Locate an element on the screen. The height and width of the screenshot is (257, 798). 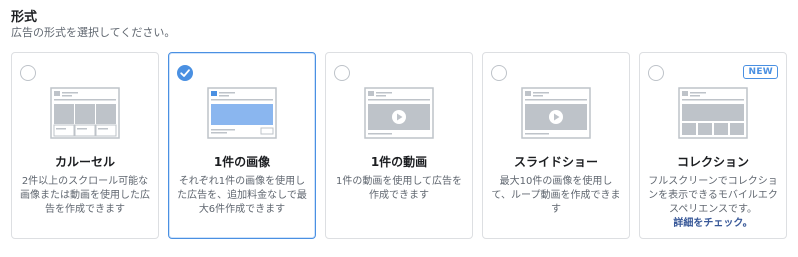
format-card-single-video: 1件の動画 1件の動画を使用して広告を作成できます is located at coordinates (399, 145).